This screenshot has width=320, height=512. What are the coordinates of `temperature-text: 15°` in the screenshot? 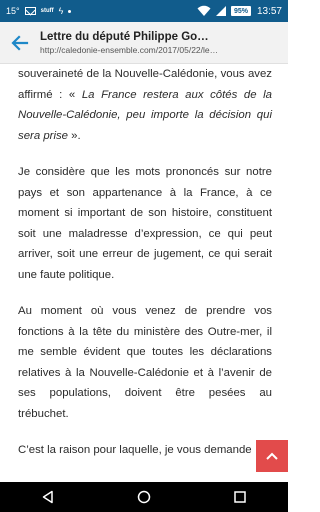 It's located at (13, 11).